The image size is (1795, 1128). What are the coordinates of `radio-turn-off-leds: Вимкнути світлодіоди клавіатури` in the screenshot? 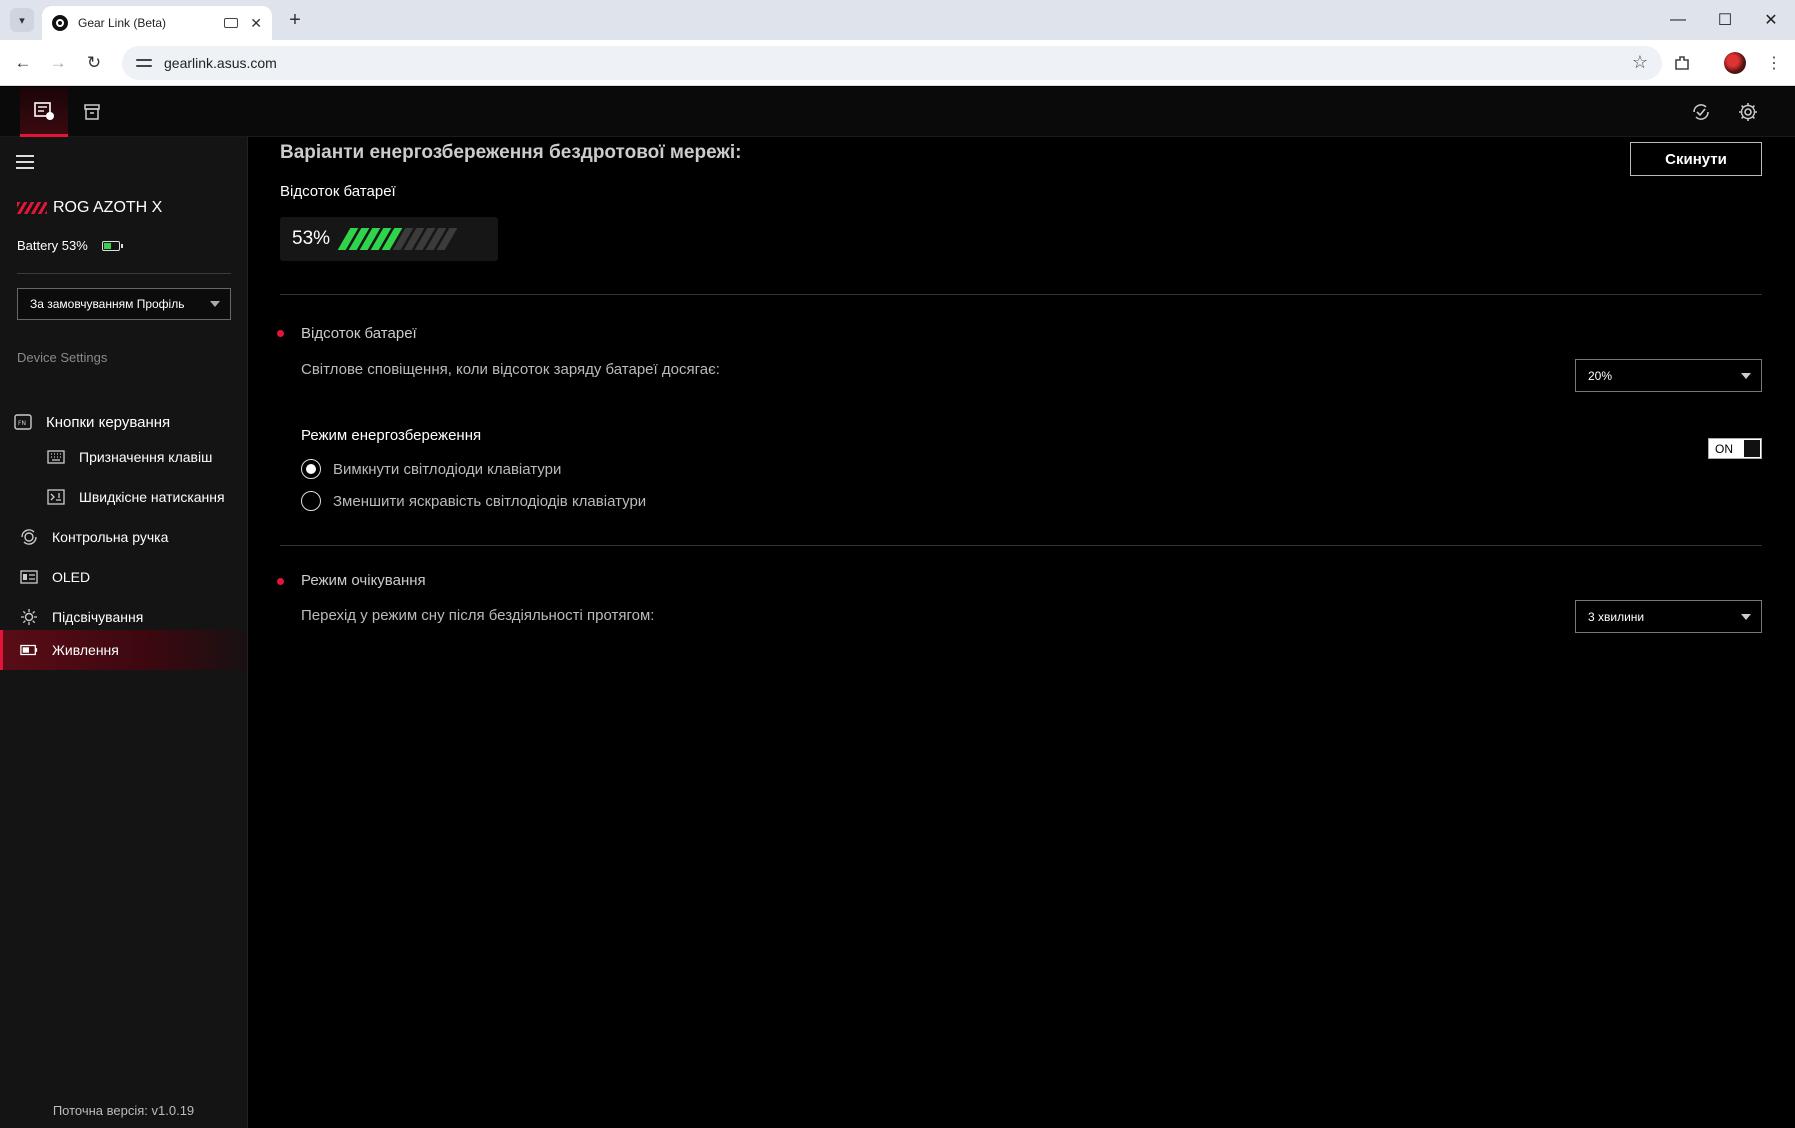 It's located at (431, 469).